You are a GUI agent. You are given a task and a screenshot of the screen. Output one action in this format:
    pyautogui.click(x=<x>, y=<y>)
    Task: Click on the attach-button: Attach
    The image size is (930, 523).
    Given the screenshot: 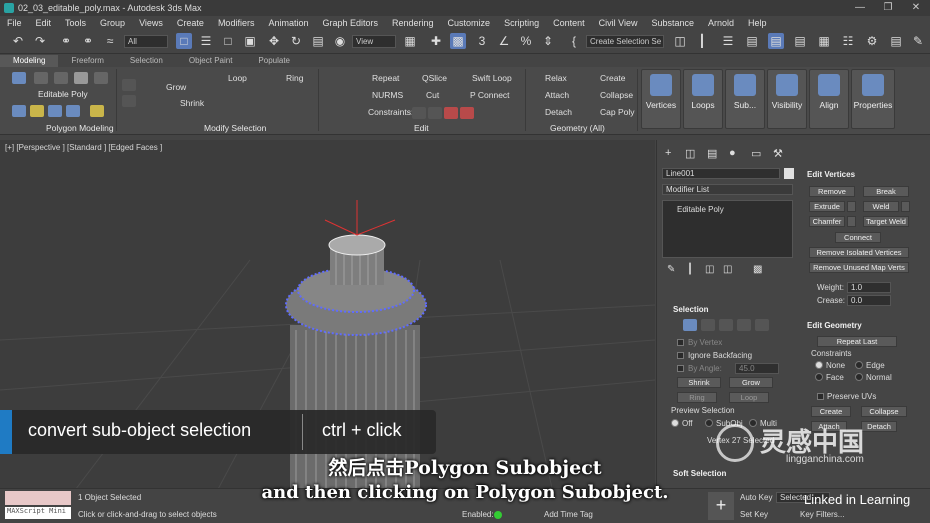 What is the action you would take?
    pyautogui.click(x=557, y=95)
    